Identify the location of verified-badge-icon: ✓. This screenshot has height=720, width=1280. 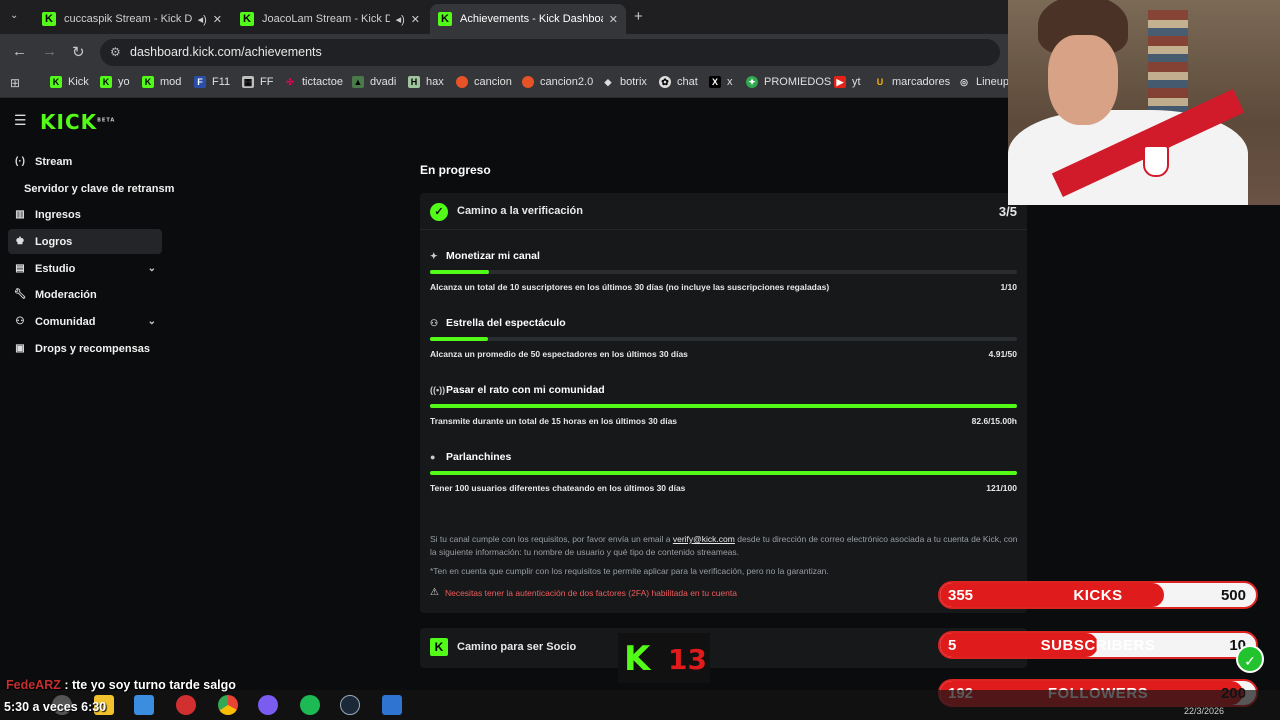
(1250, 659).